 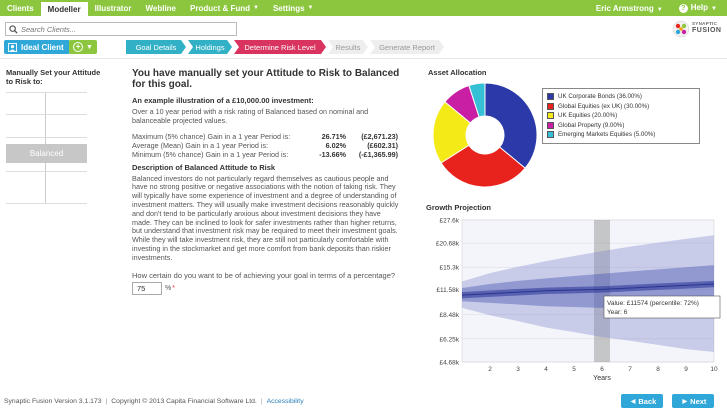 I want to click on synaptic-fusion-logo: SYNAPTIC FUSION, so click(x=698, y=29).